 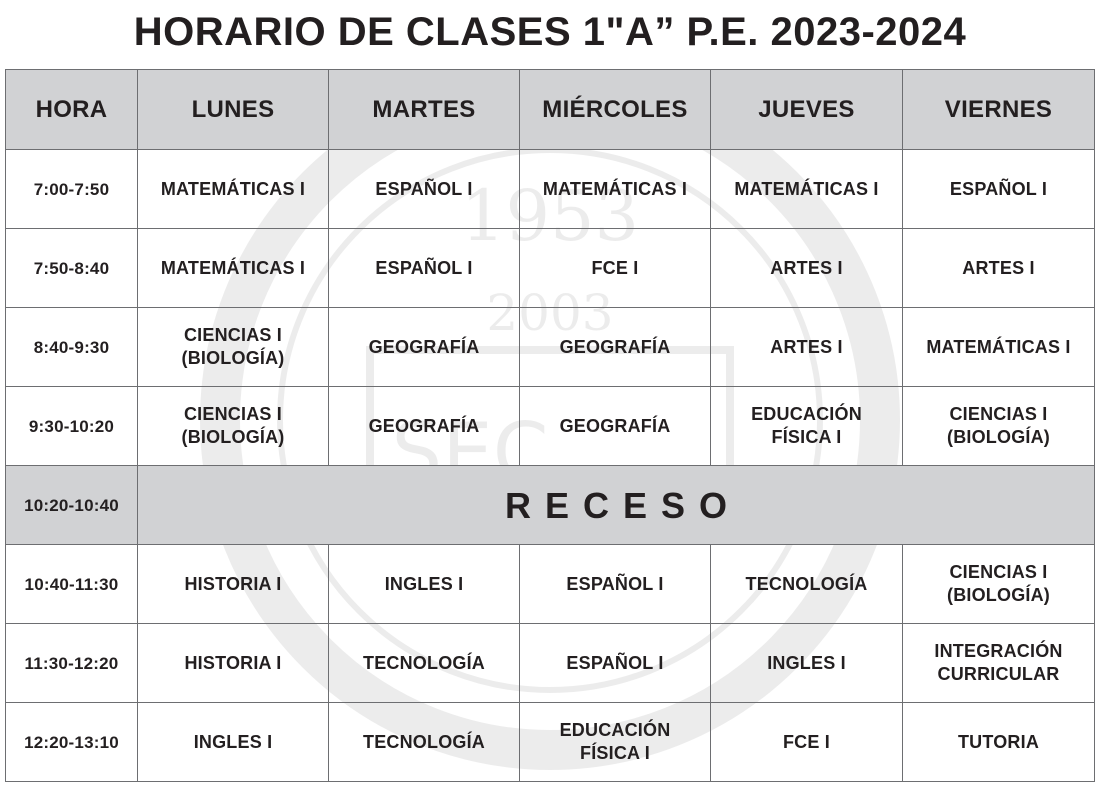 What do you see at coordinates (806, 109) in the screenshot?
I see `column-header-jueves: JUEVES` at bounding box center [806, 109].